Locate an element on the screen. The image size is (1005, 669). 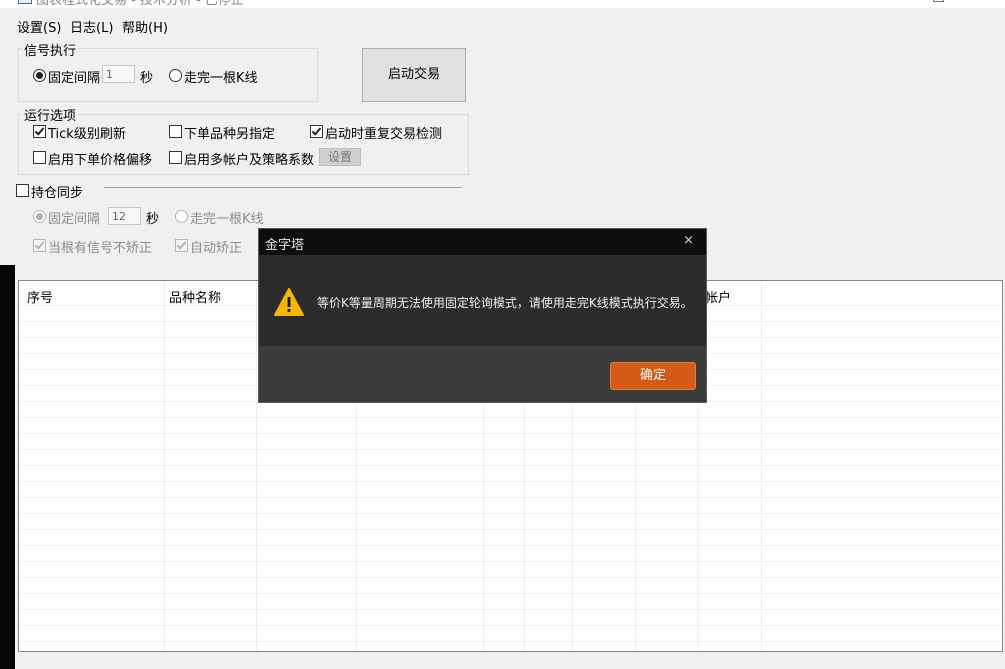
maximize-icon: □ is located at coordinates (938, 2).